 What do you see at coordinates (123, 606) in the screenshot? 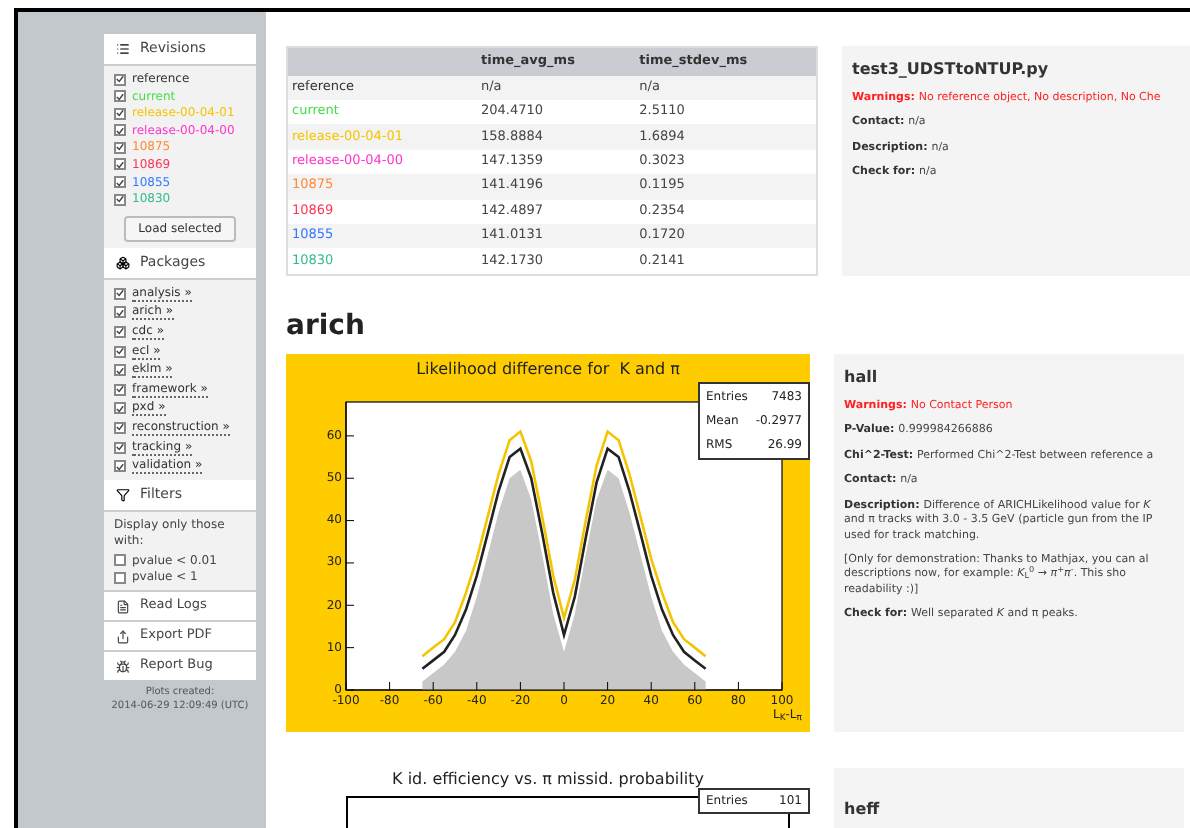
I see `document-icon` at bounding box center [123, 606].